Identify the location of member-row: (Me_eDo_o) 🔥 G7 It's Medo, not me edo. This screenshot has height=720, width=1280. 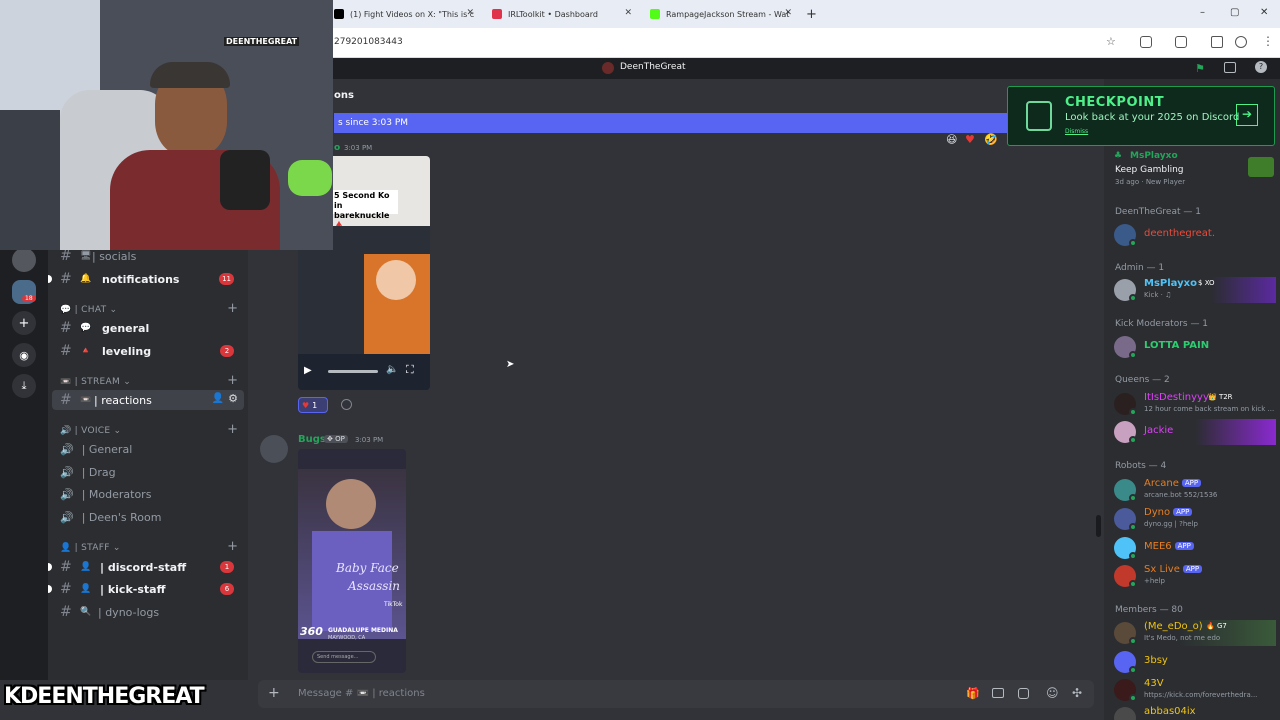
(1195, 633).